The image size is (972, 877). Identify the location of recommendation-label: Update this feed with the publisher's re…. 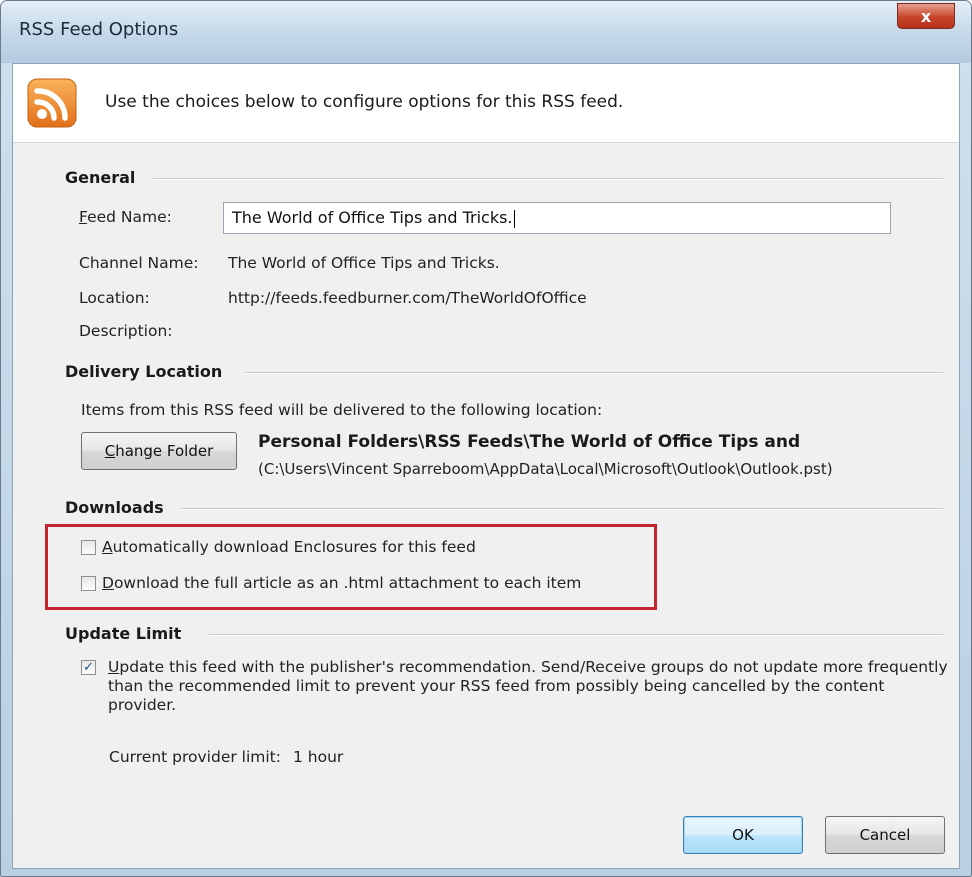
(528, 686).